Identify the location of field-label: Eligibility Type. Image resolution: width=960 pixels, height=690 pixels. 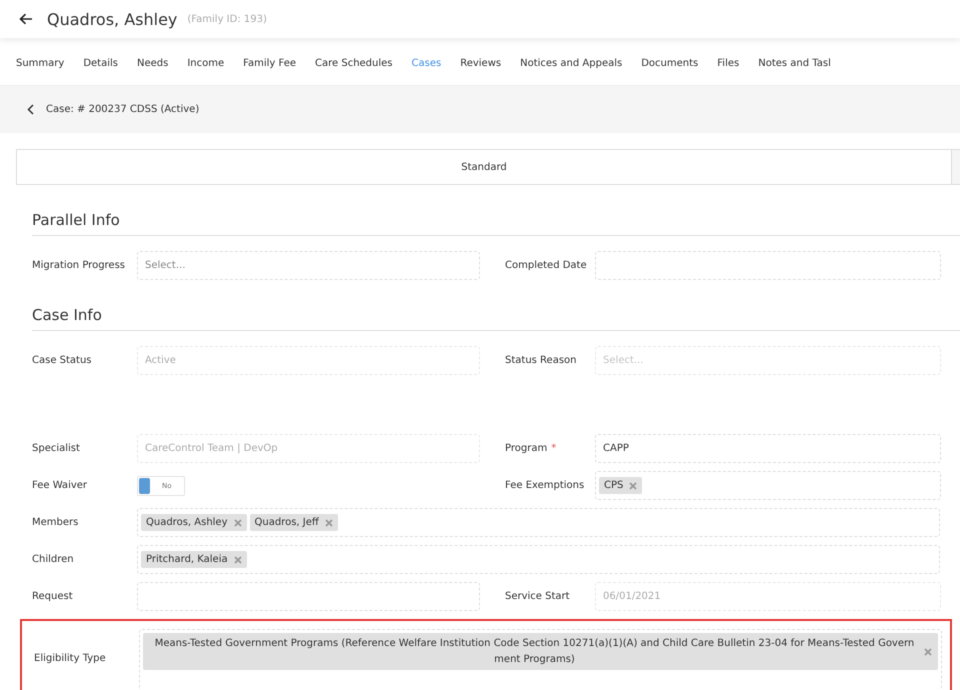
(70, 658).